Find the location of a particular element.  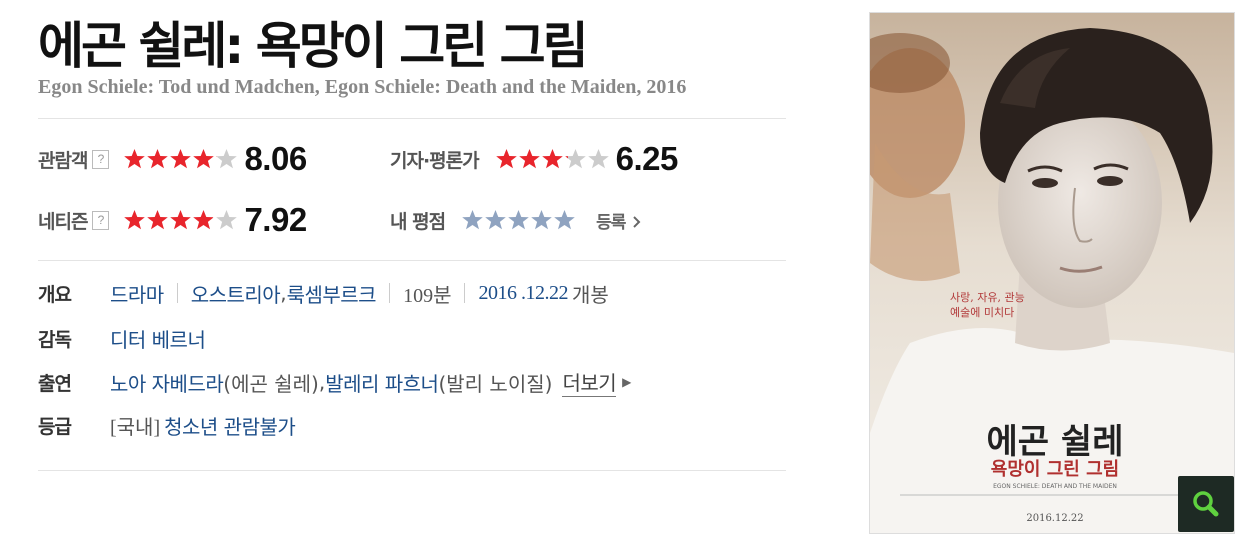

more-cast-link: 더보기 is located at coordinates (589, 382).